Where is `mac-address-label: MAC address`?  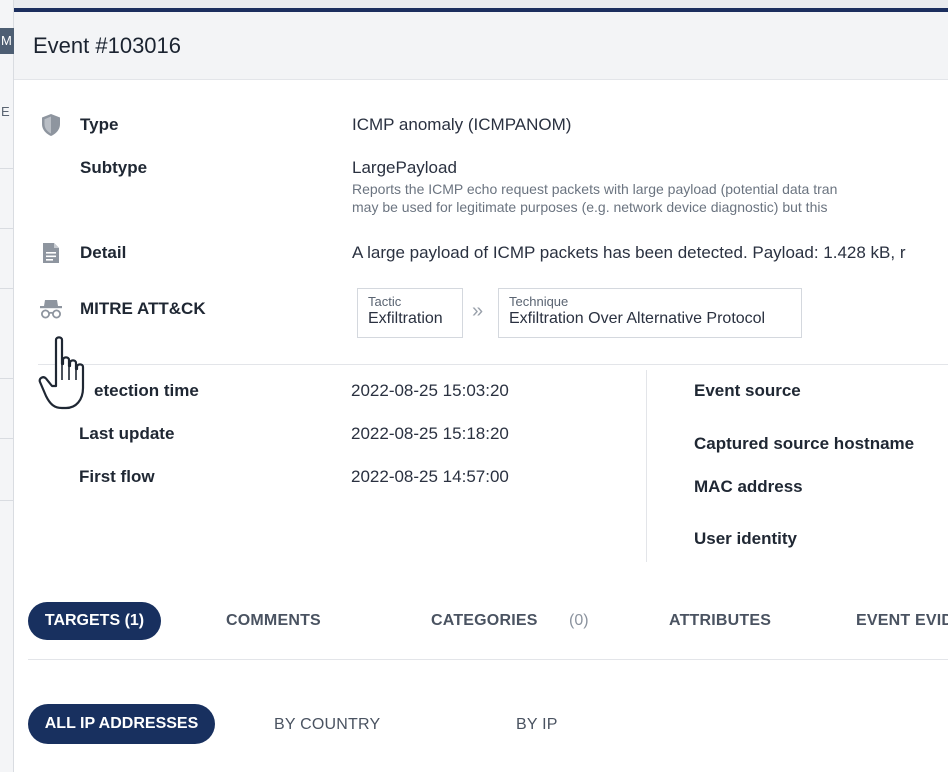
mac-address-label: MAC address is located at coordinates (748, 486).